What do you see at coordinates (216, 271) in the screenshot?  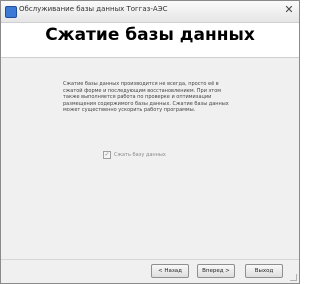 I see `next-button: Вперед >` at bounding box center [216, 271].